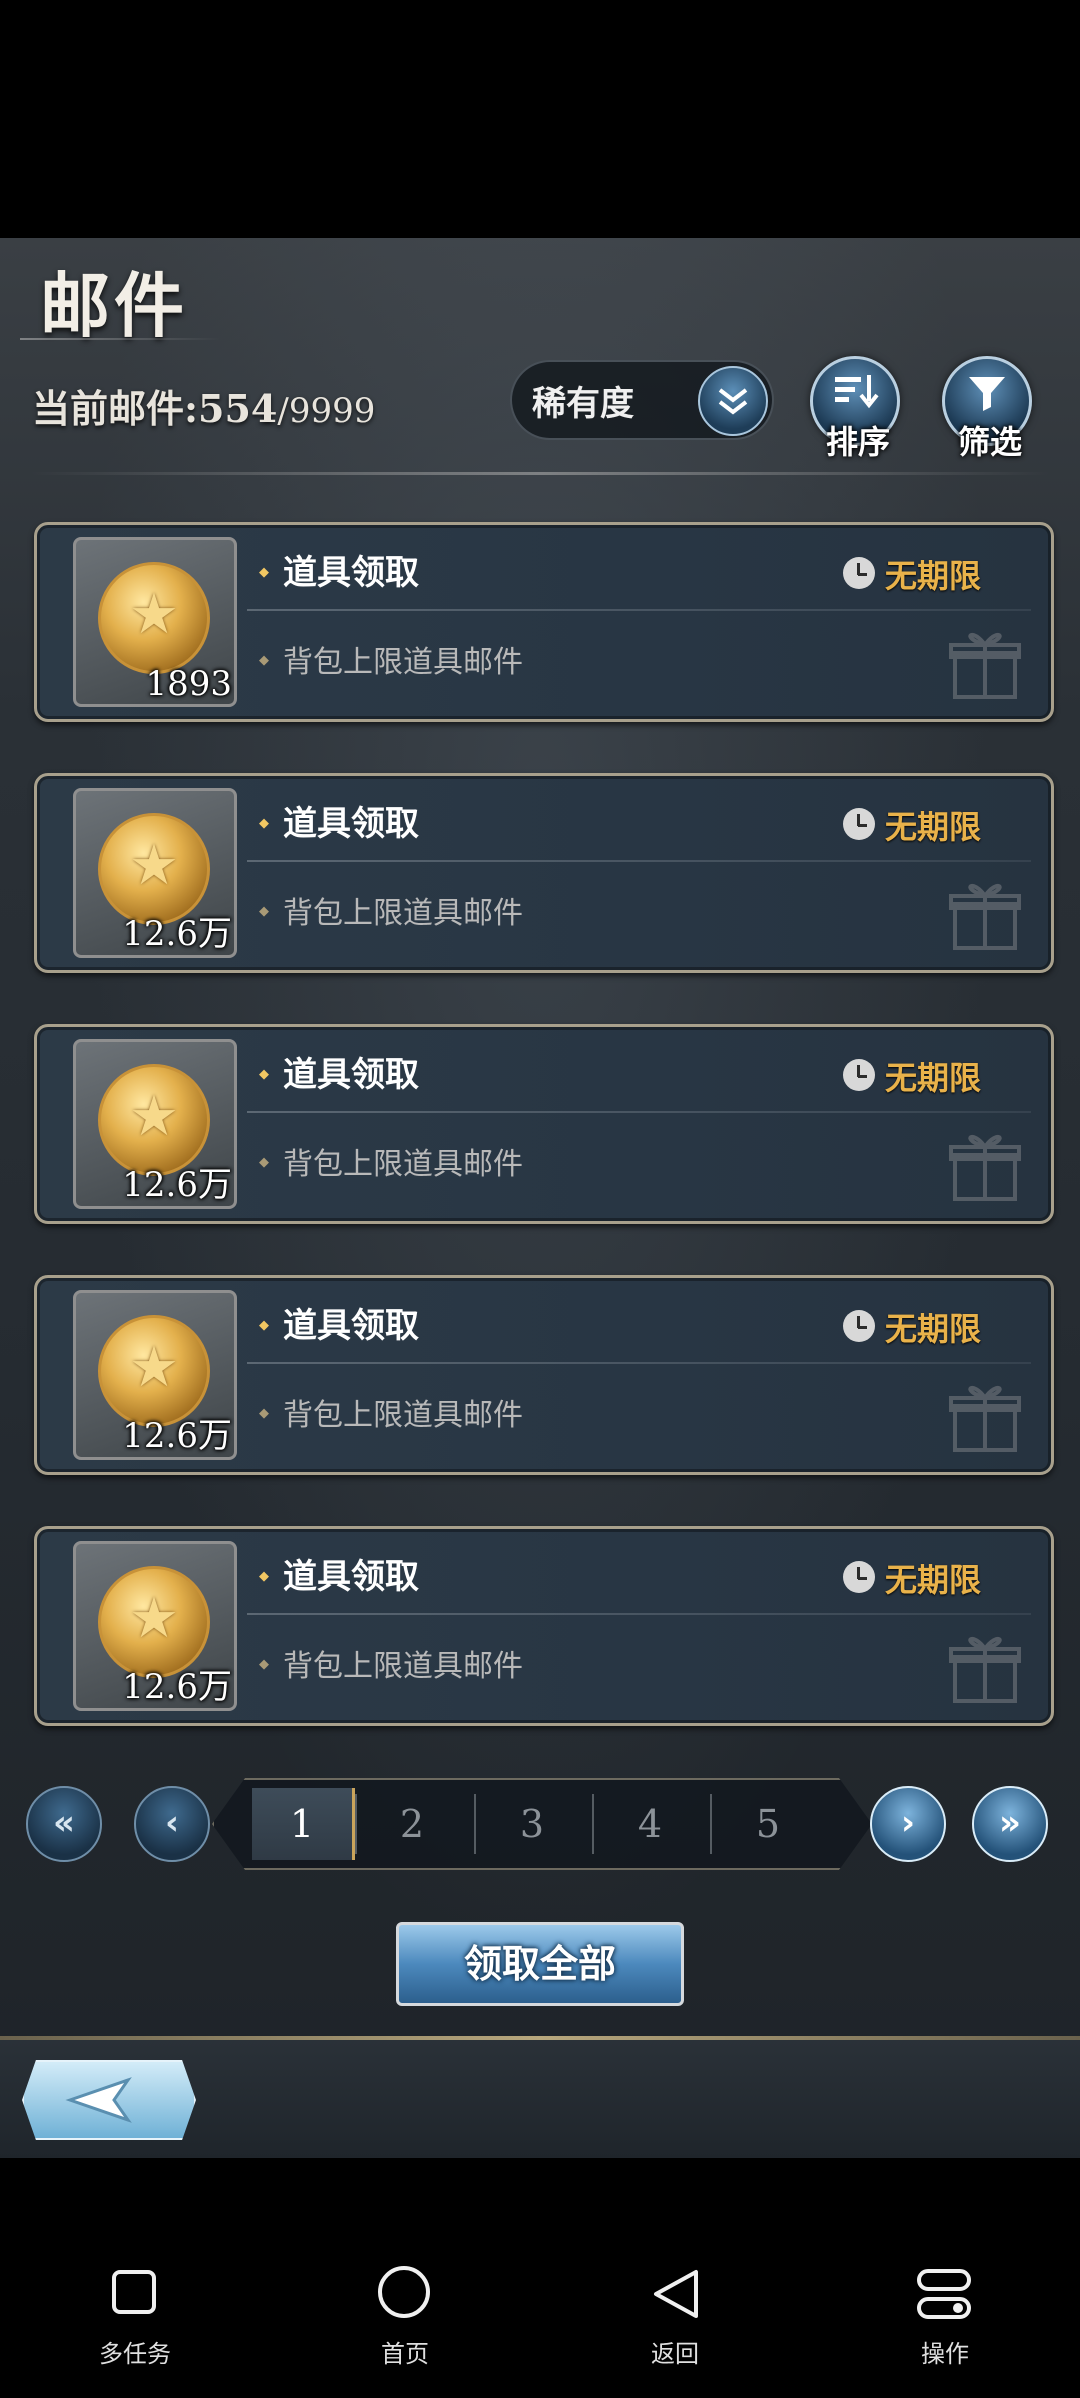 The image size is (1080, 2398). I want to click on page-3: 3, so click(532, 1824).